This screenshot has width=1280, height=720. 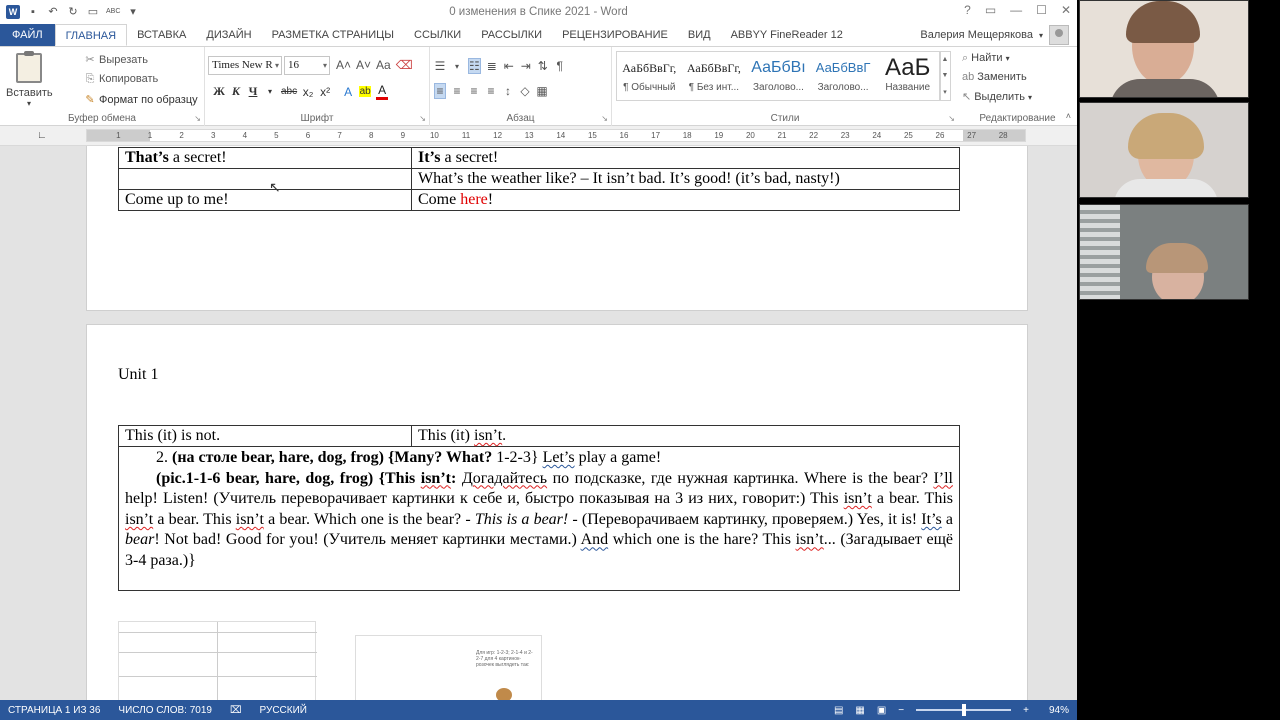 I want to click on page-indicator: СТРАНИЦА 1 ИЗ 36, so click(x=54, y=710).